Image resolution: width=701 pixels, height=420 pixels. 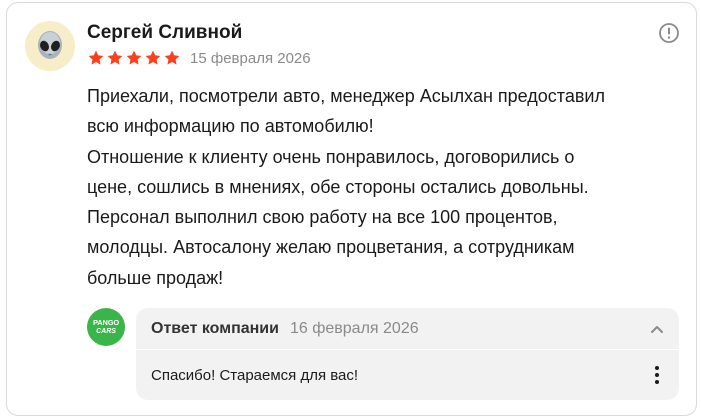 I want to click on alert-circle-icon, so click(x=669, y=33).